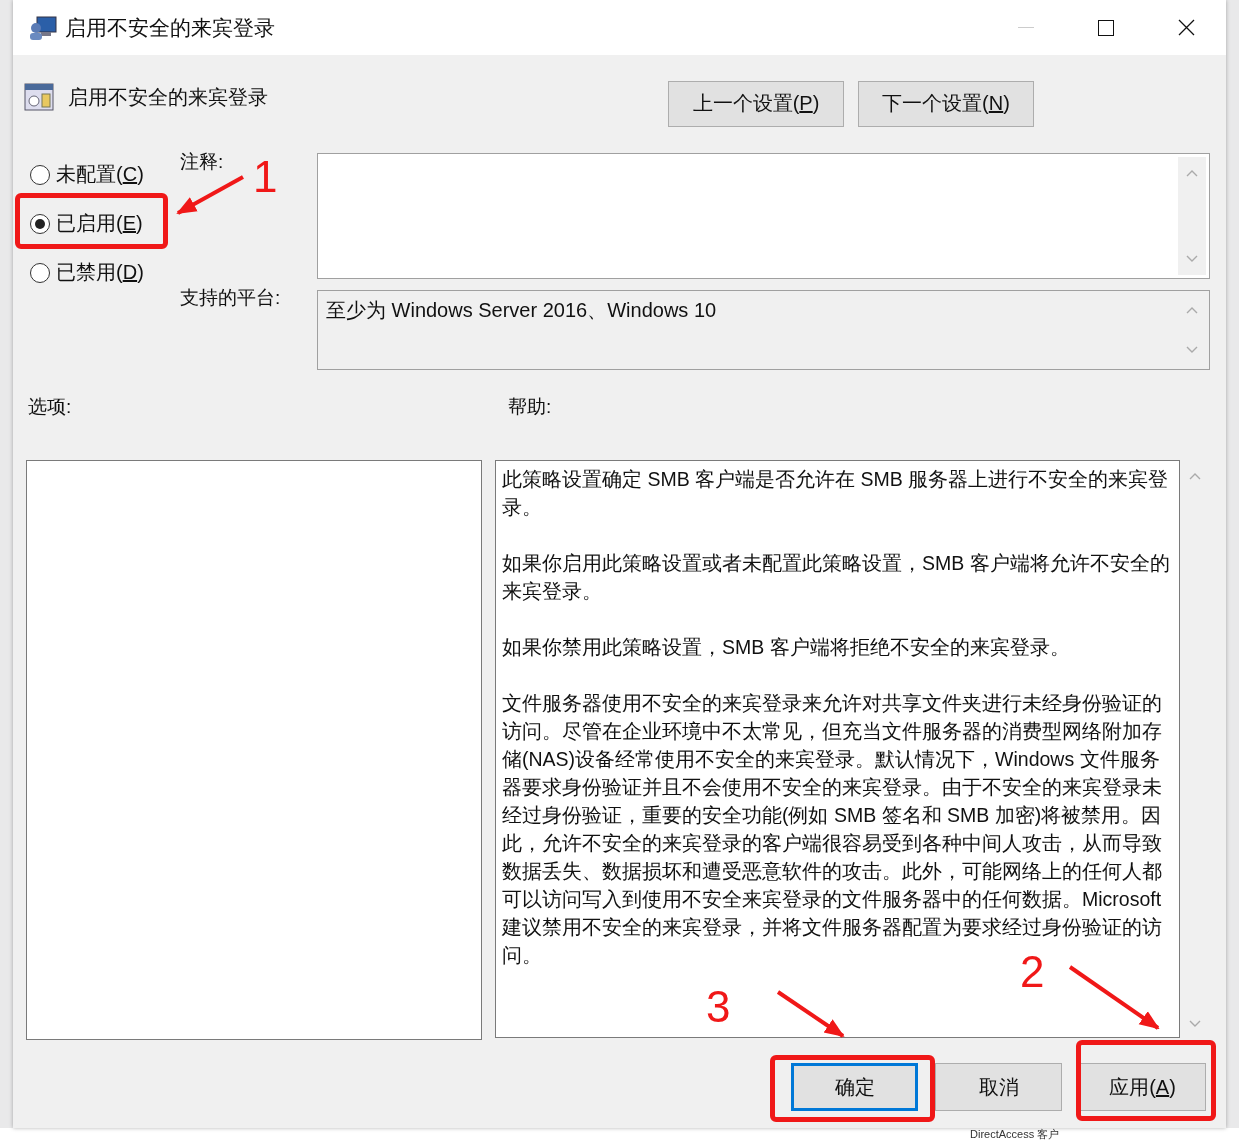  Describe the element at coordinates (81, 223) in the screenshot. I see `radio-option: 已启用(E)` at that location.